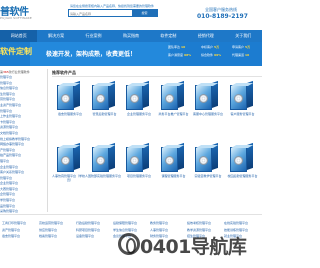 Image resolution: width=320 pixels, height=268 pixels. What do you see at coordinates (14, 223) in the screenshot?
I see `product-link: 工商打印管理平台` at bounding box center [14, 223].